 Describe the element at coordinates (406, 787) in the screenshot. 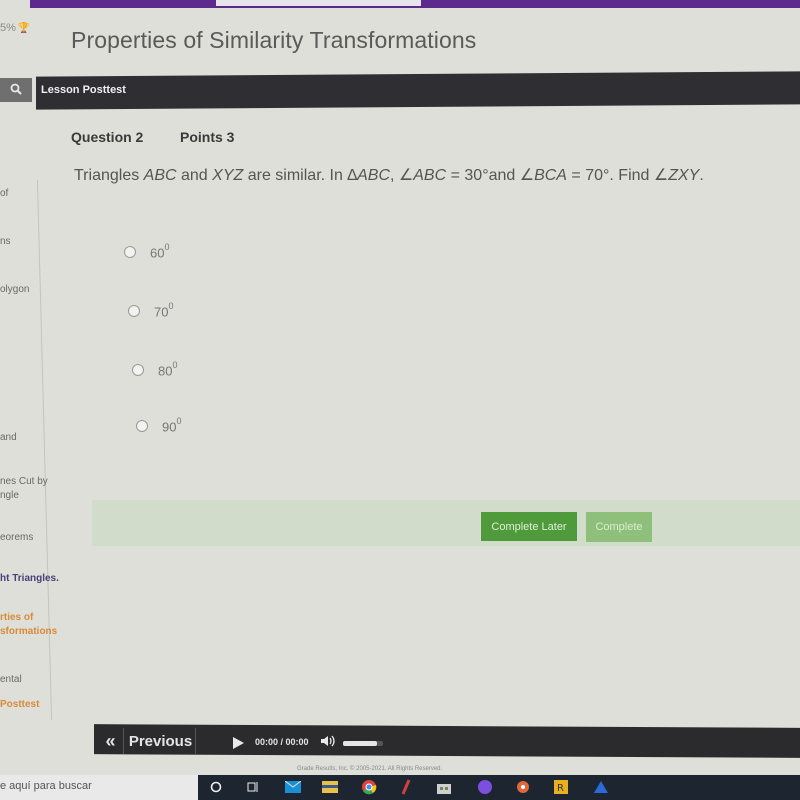

I see `app-icon` at that location.